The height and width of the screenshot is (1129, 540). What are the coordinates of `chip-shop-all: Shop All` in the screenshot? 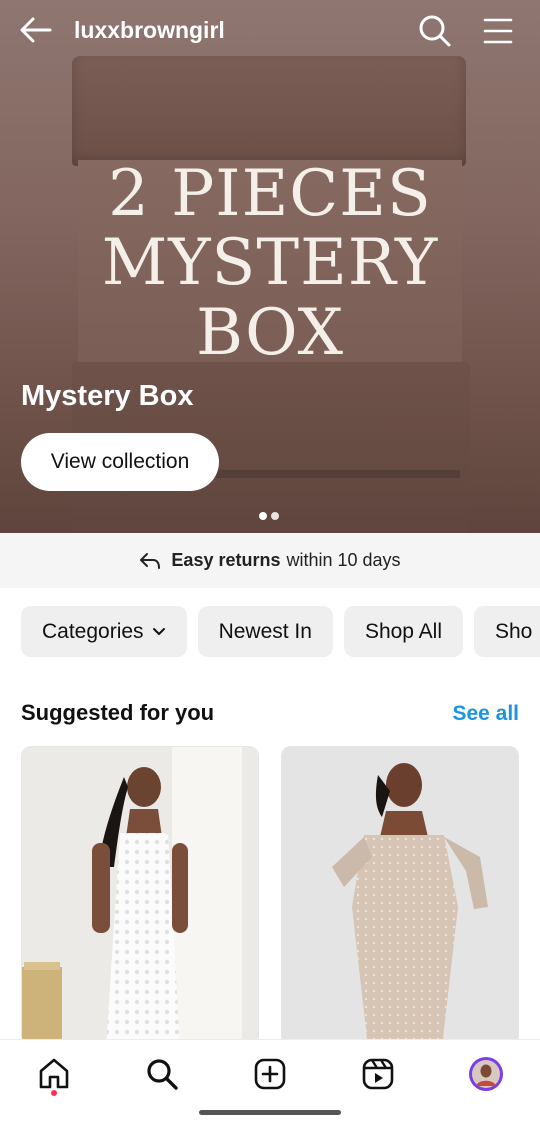 It's located at (403, 631).